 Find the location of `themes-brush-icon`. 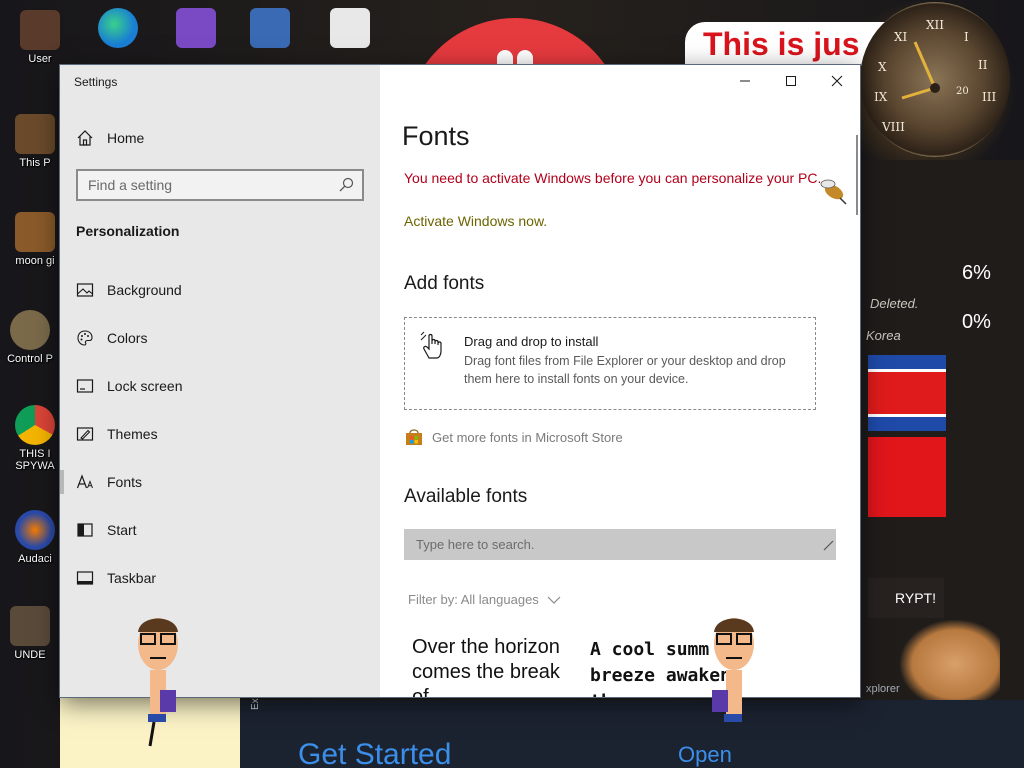

themes-brush-icon is located at coordinates (85, 434).